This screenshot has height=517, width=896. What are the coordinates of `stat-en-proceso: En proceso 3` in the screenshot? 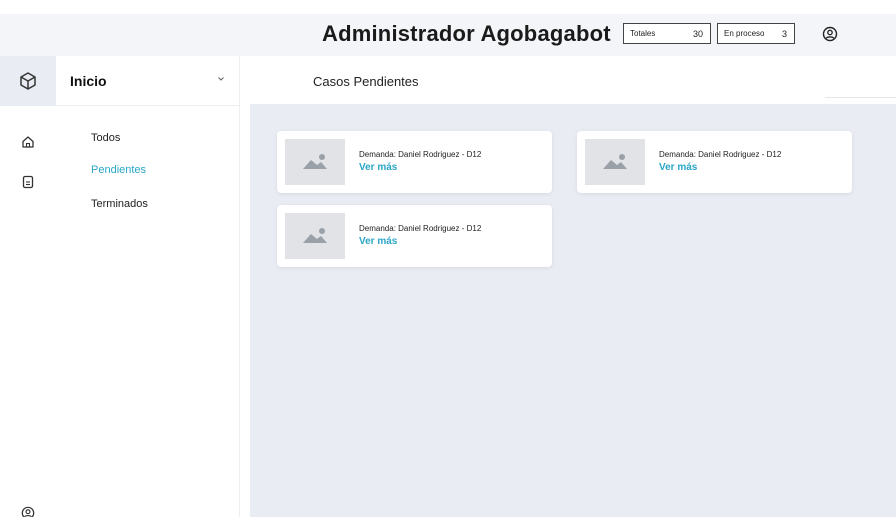 It's located at (756, 33).